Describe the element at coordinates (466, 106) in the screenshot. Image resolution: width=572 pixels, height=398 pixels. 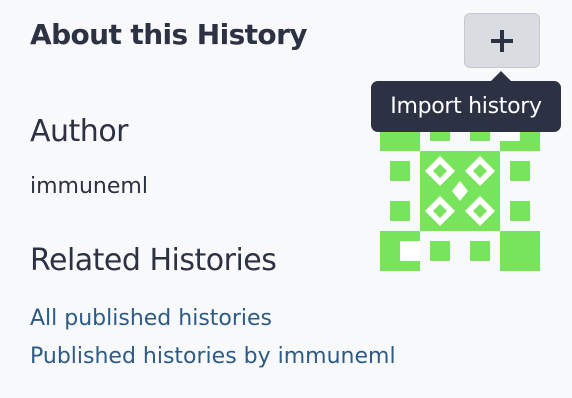
I see `import-history-tooltip: Import history` at that location.